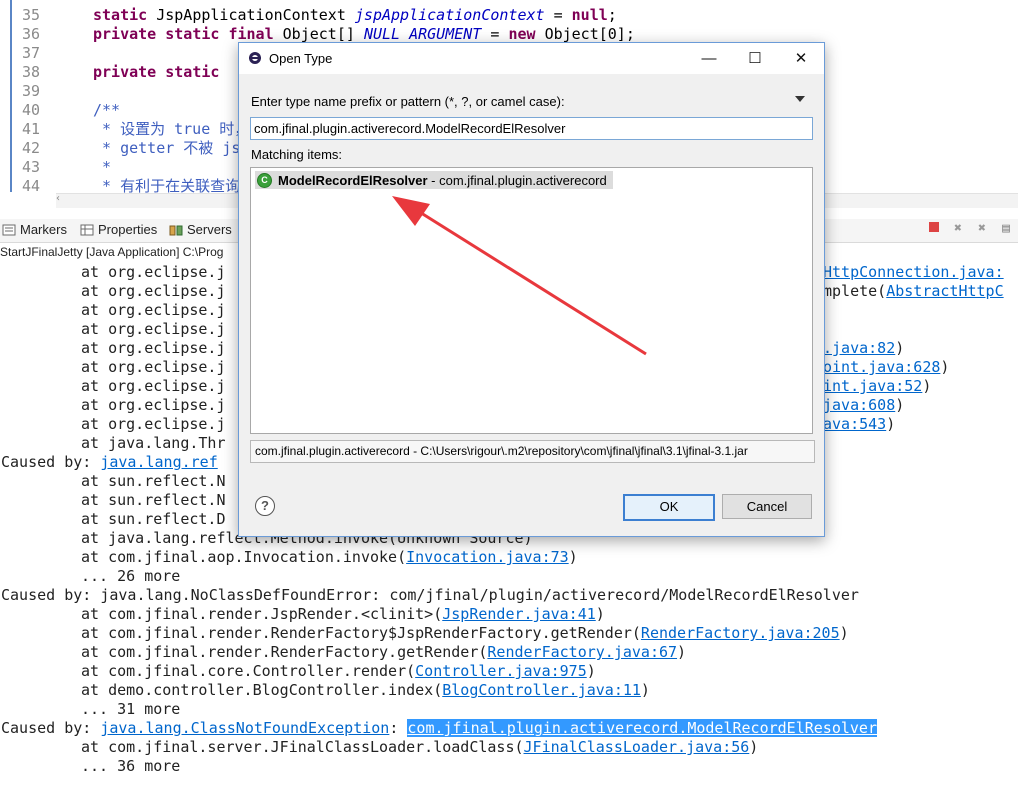 The width and height of the screenshot is (1018, 788). Describe the element at coordinates (30, 129) in the screenshot. I see `line-number: 41` at that location.